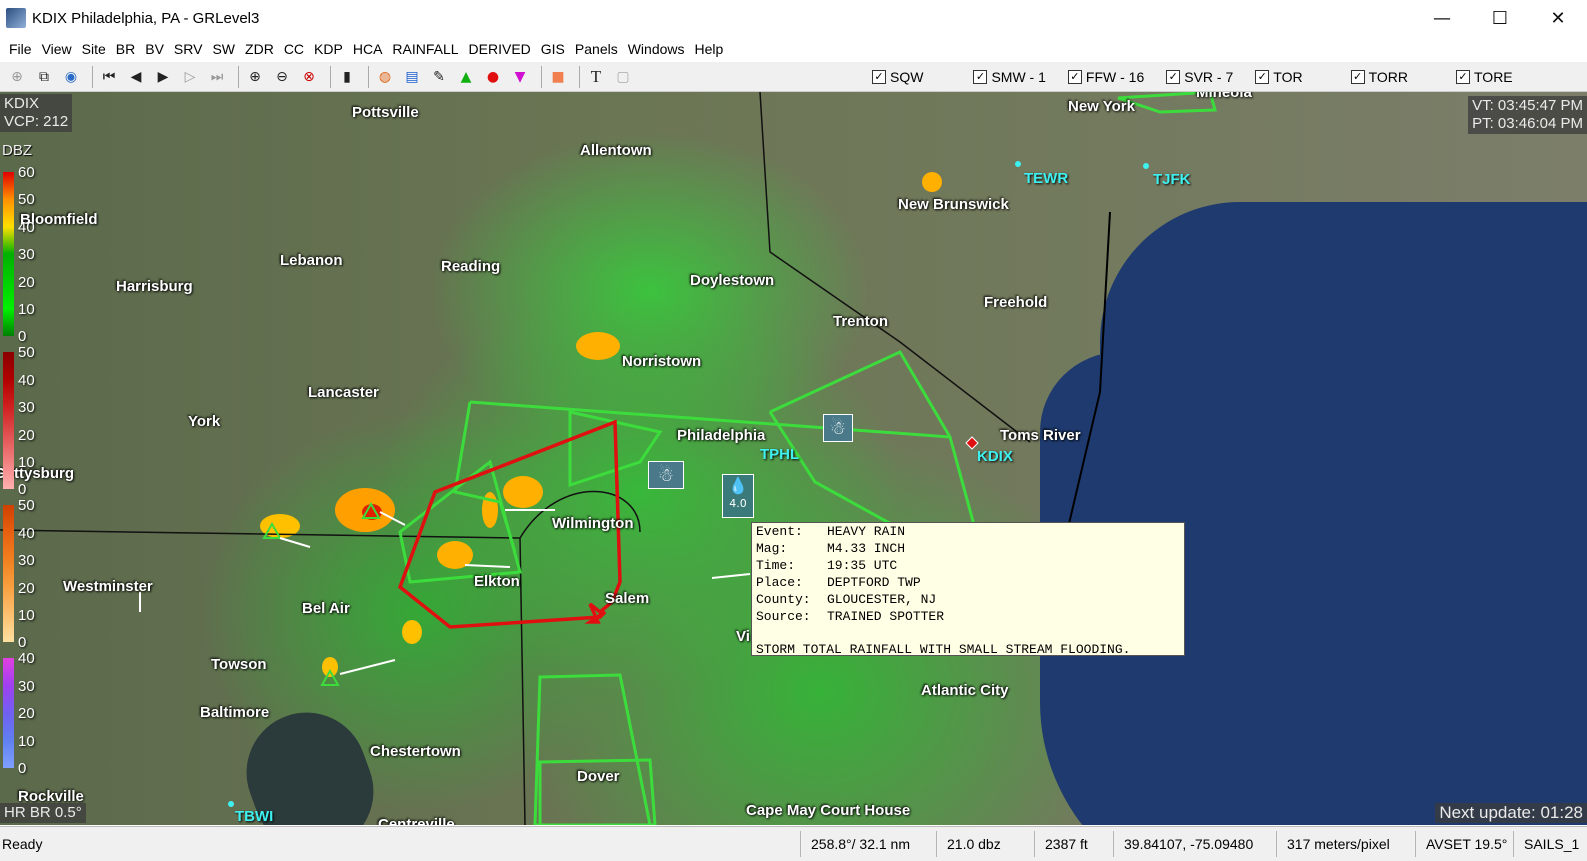 The width and height of the screenshot is (1587, 861). What do you see at coordinates (860, 321) in the screenshot?
I see `city-label: Trenton` at bounding box center [860, 321].